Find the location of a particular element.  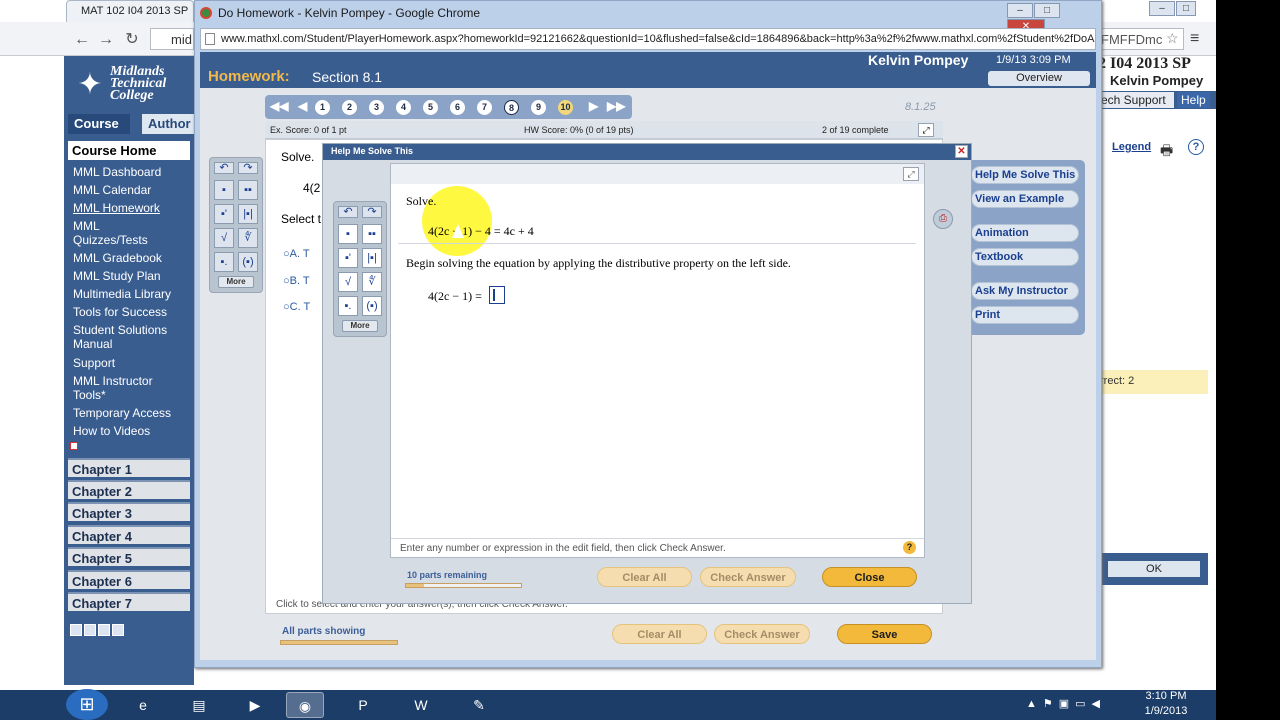

clock-time: 3:10 PM is located at coordinates (1166, 696).